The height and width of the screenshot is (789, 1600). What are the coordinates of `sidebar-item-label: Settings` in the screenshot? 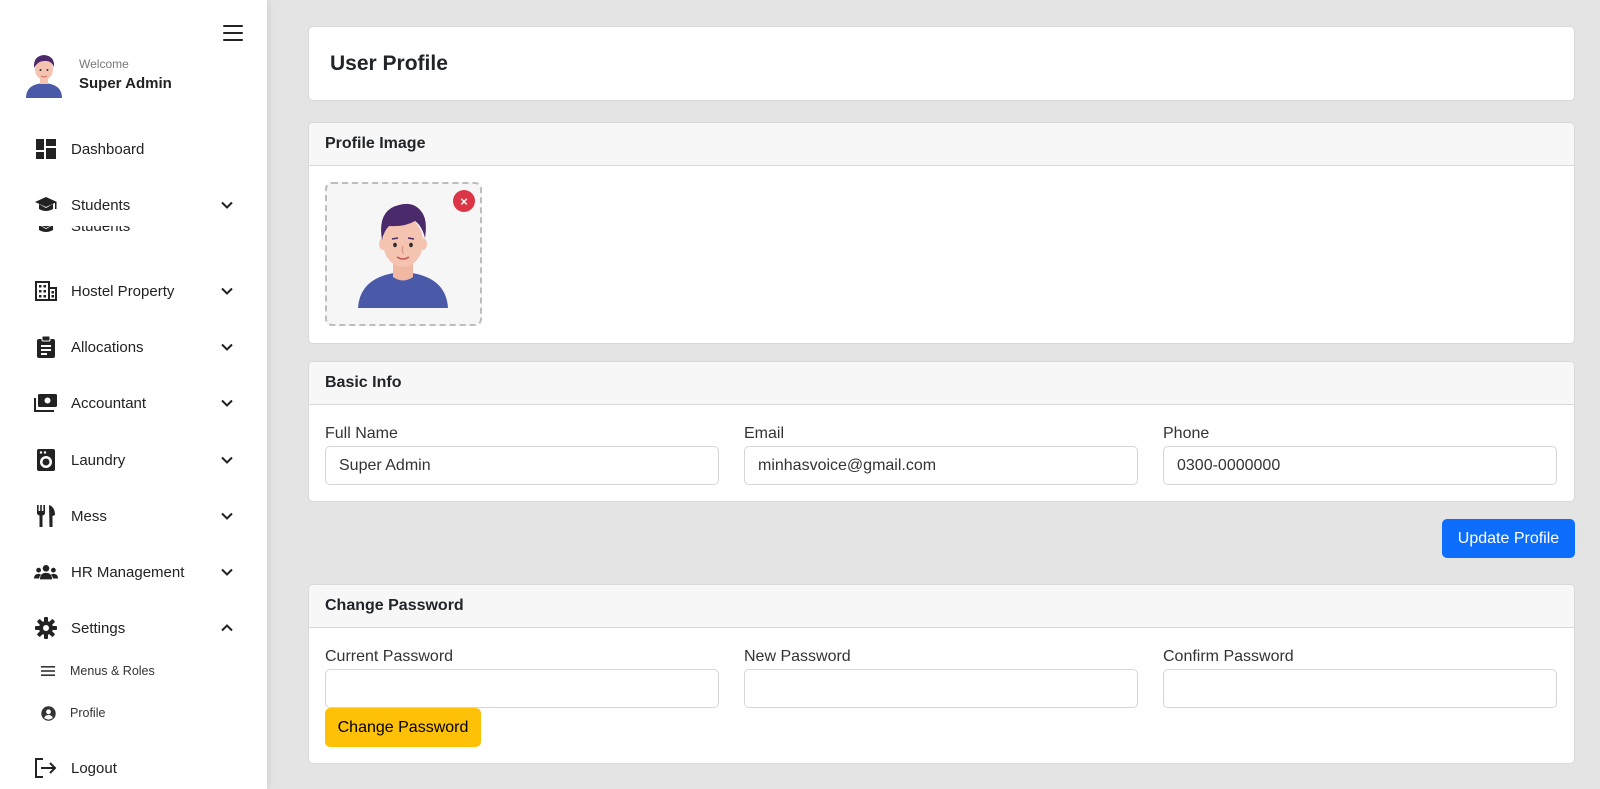 It's located at (98, 628).